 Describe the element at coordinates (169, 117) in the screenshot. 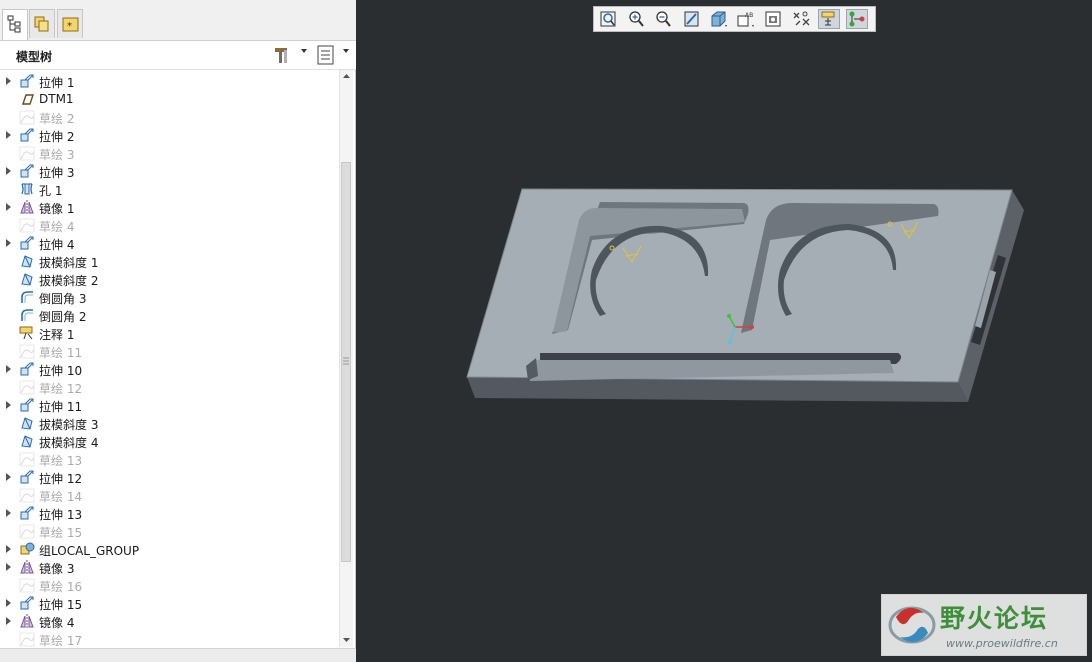

I see `tree-item: 草绘 2` at that location.